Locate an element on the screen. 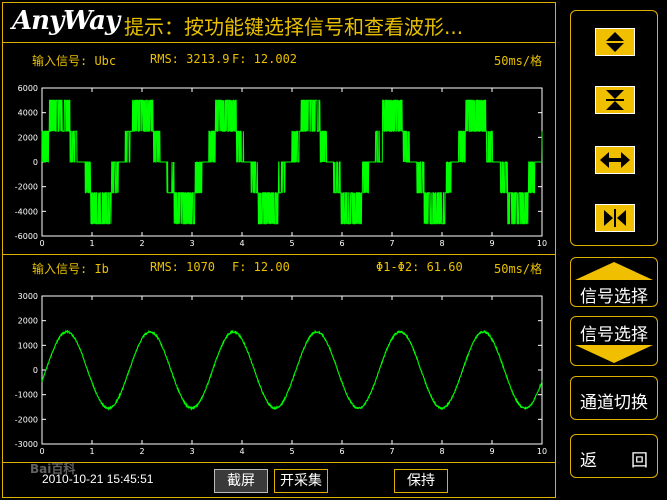  channel-switch-button: 通道切换 is located at coordinates (614, 398).